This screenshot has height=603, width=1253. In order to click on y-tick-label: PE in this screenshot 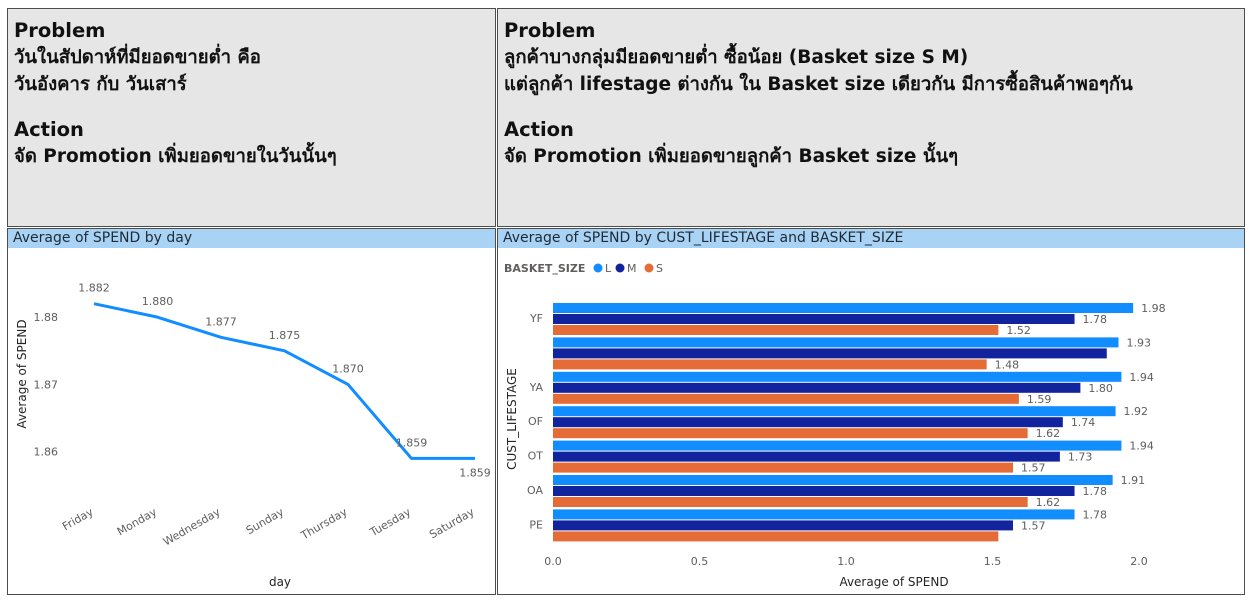, I will do `click(536, 524)`.